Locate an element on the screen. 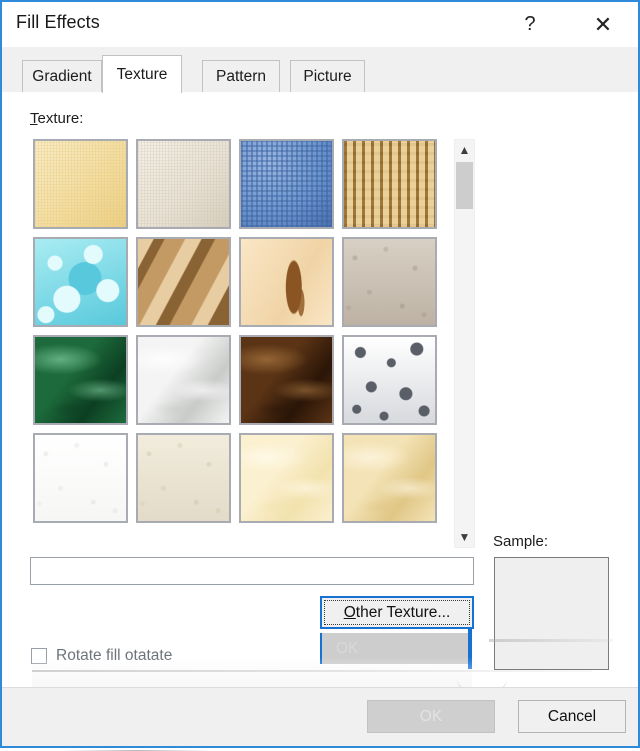  ok-button-label: OK is located at coordinates (431, 716).